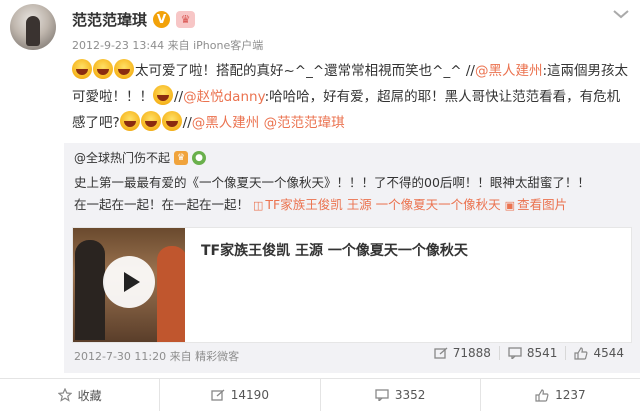 The image size is (640, 411). What do you see at coordinates (122, 157) in the screenshot?
I see `repost-author: @全球热门伤不起` at bounding box center [122, 157].